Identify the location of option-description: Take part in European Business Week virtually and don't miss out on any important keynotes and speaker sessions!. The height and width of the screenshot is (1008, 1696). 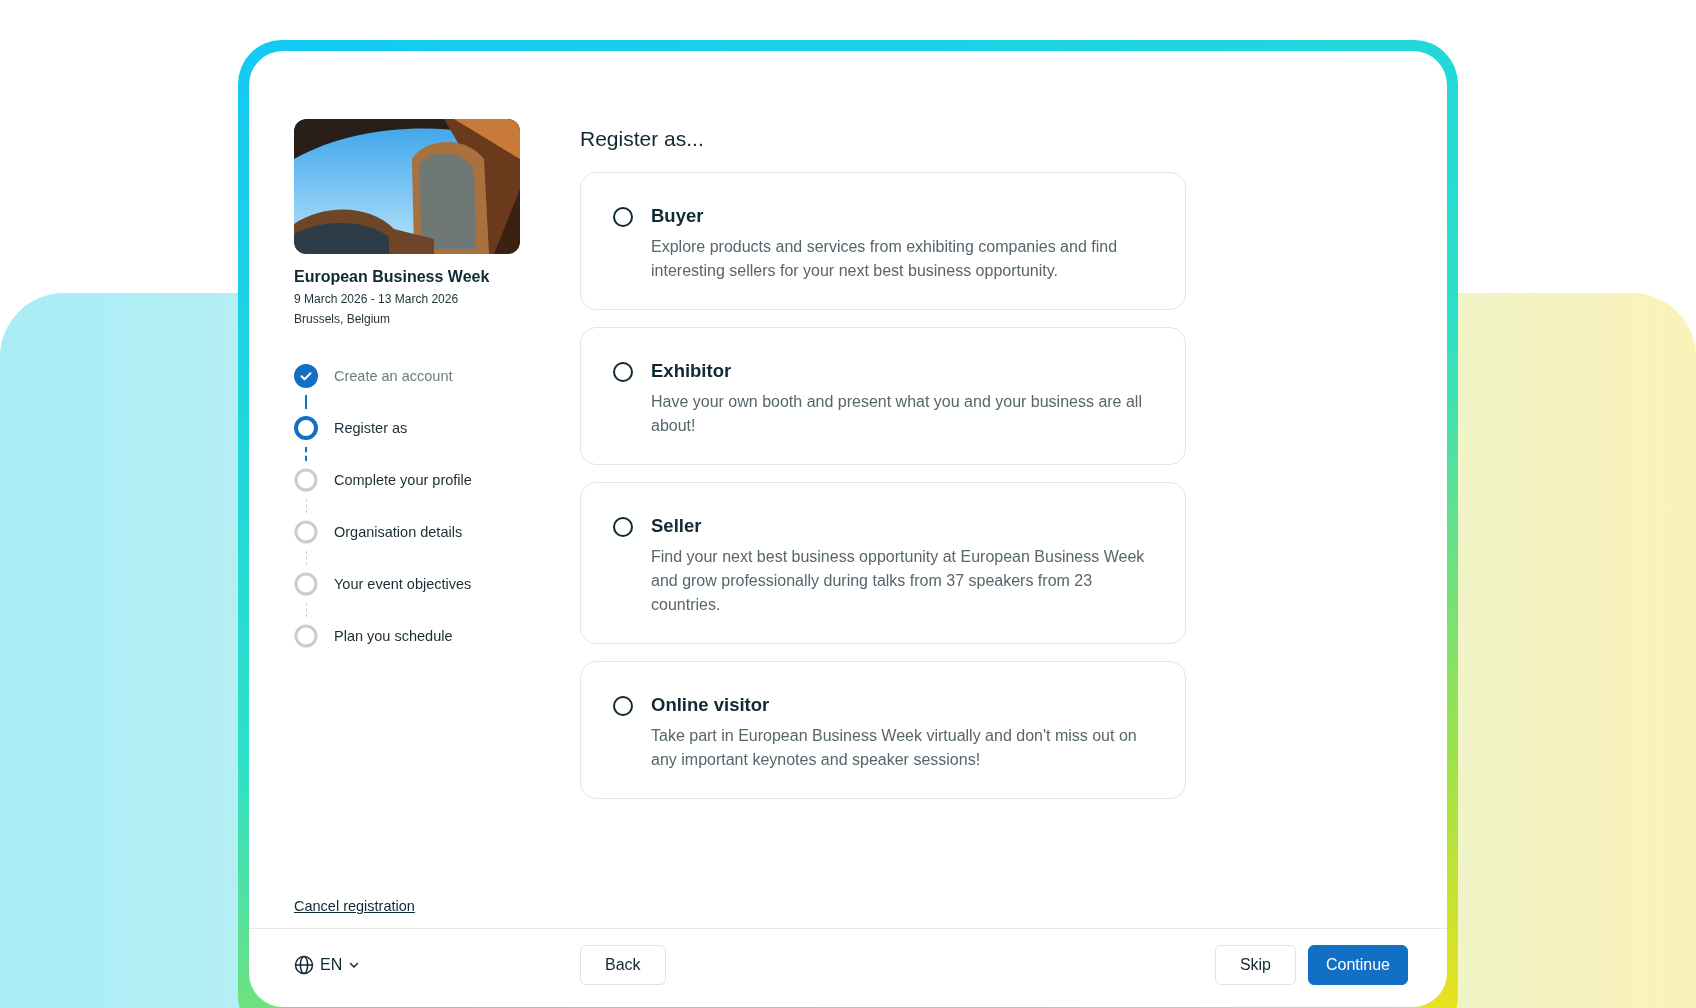
(894, 748).